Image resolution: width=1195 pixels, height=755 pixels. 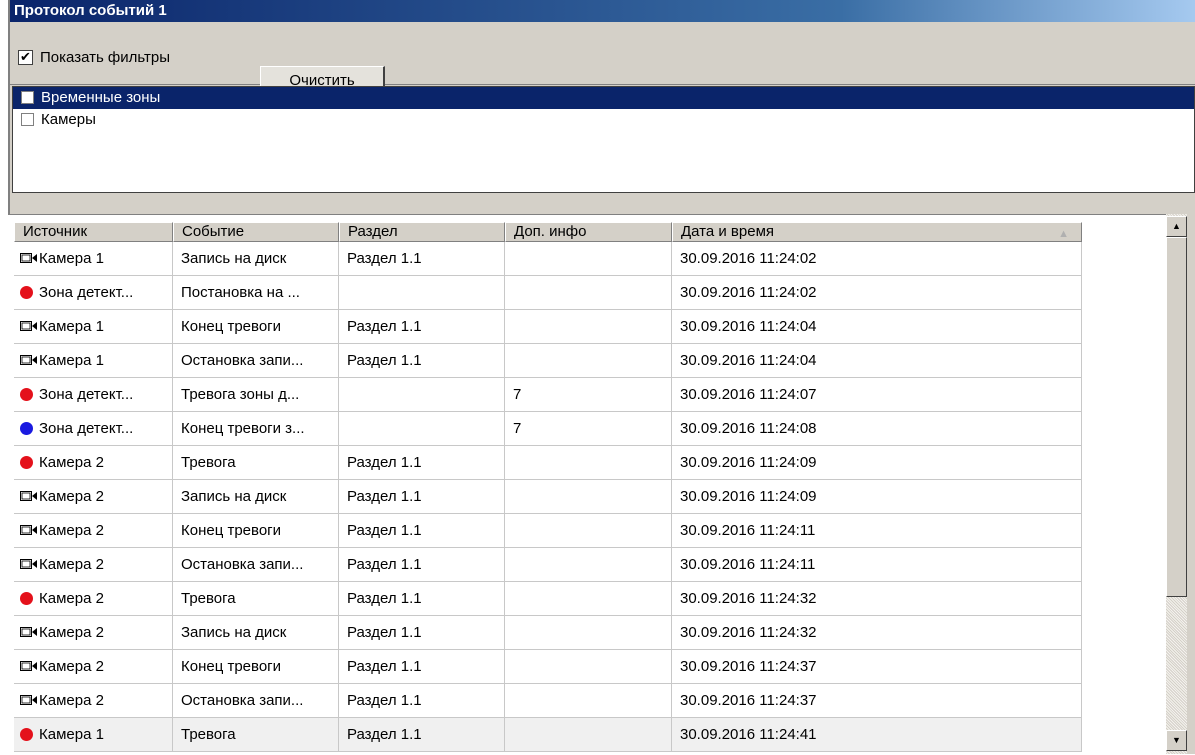 I want to click on datetime-cell-text: 30.09.2016 11:24:41, so click(x=748, y=734).